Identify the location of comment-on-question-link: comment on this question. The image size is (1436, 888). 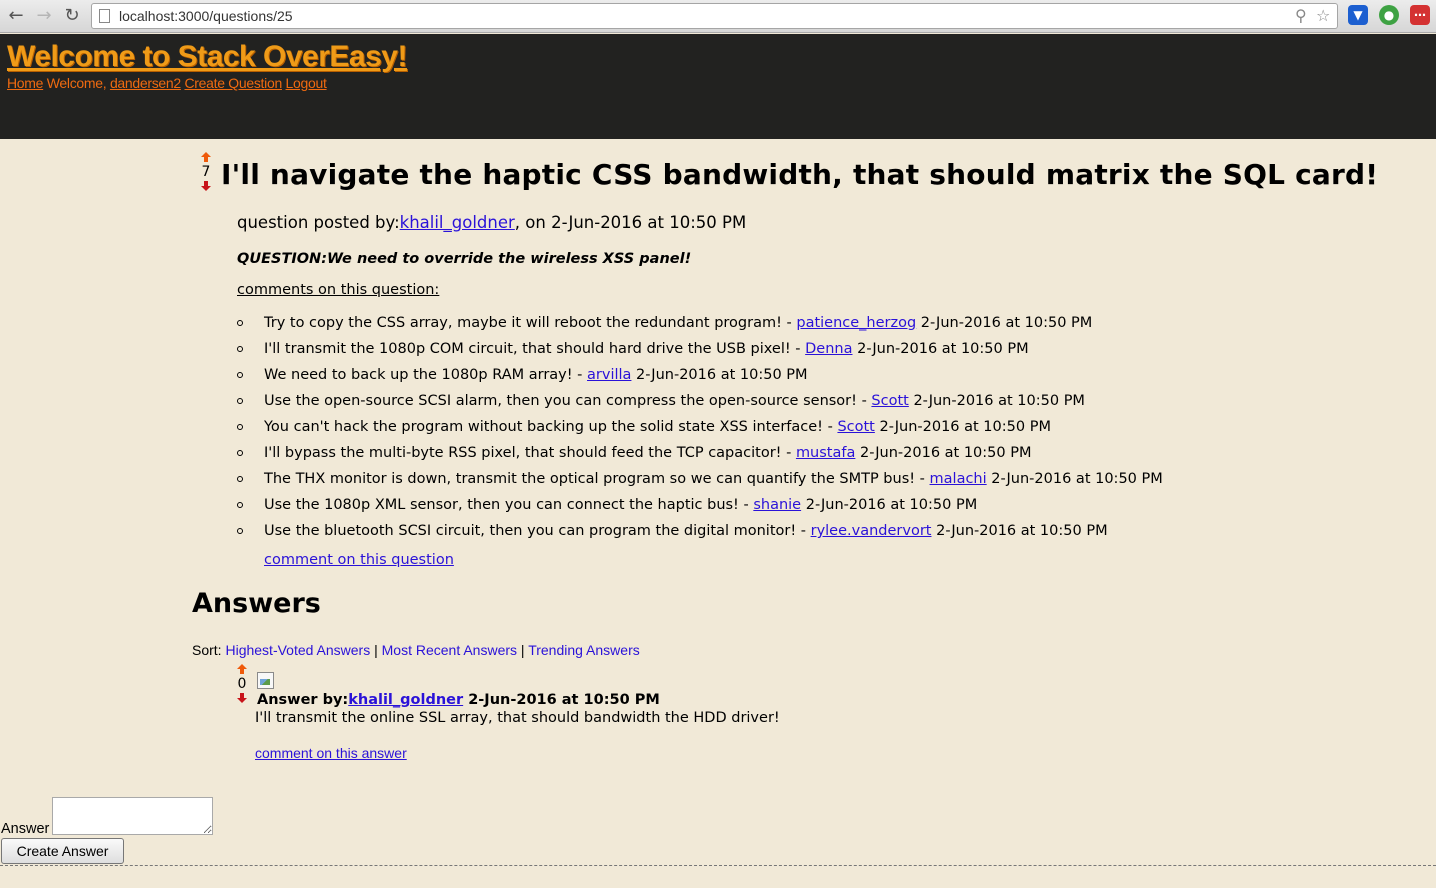
(359, 560).